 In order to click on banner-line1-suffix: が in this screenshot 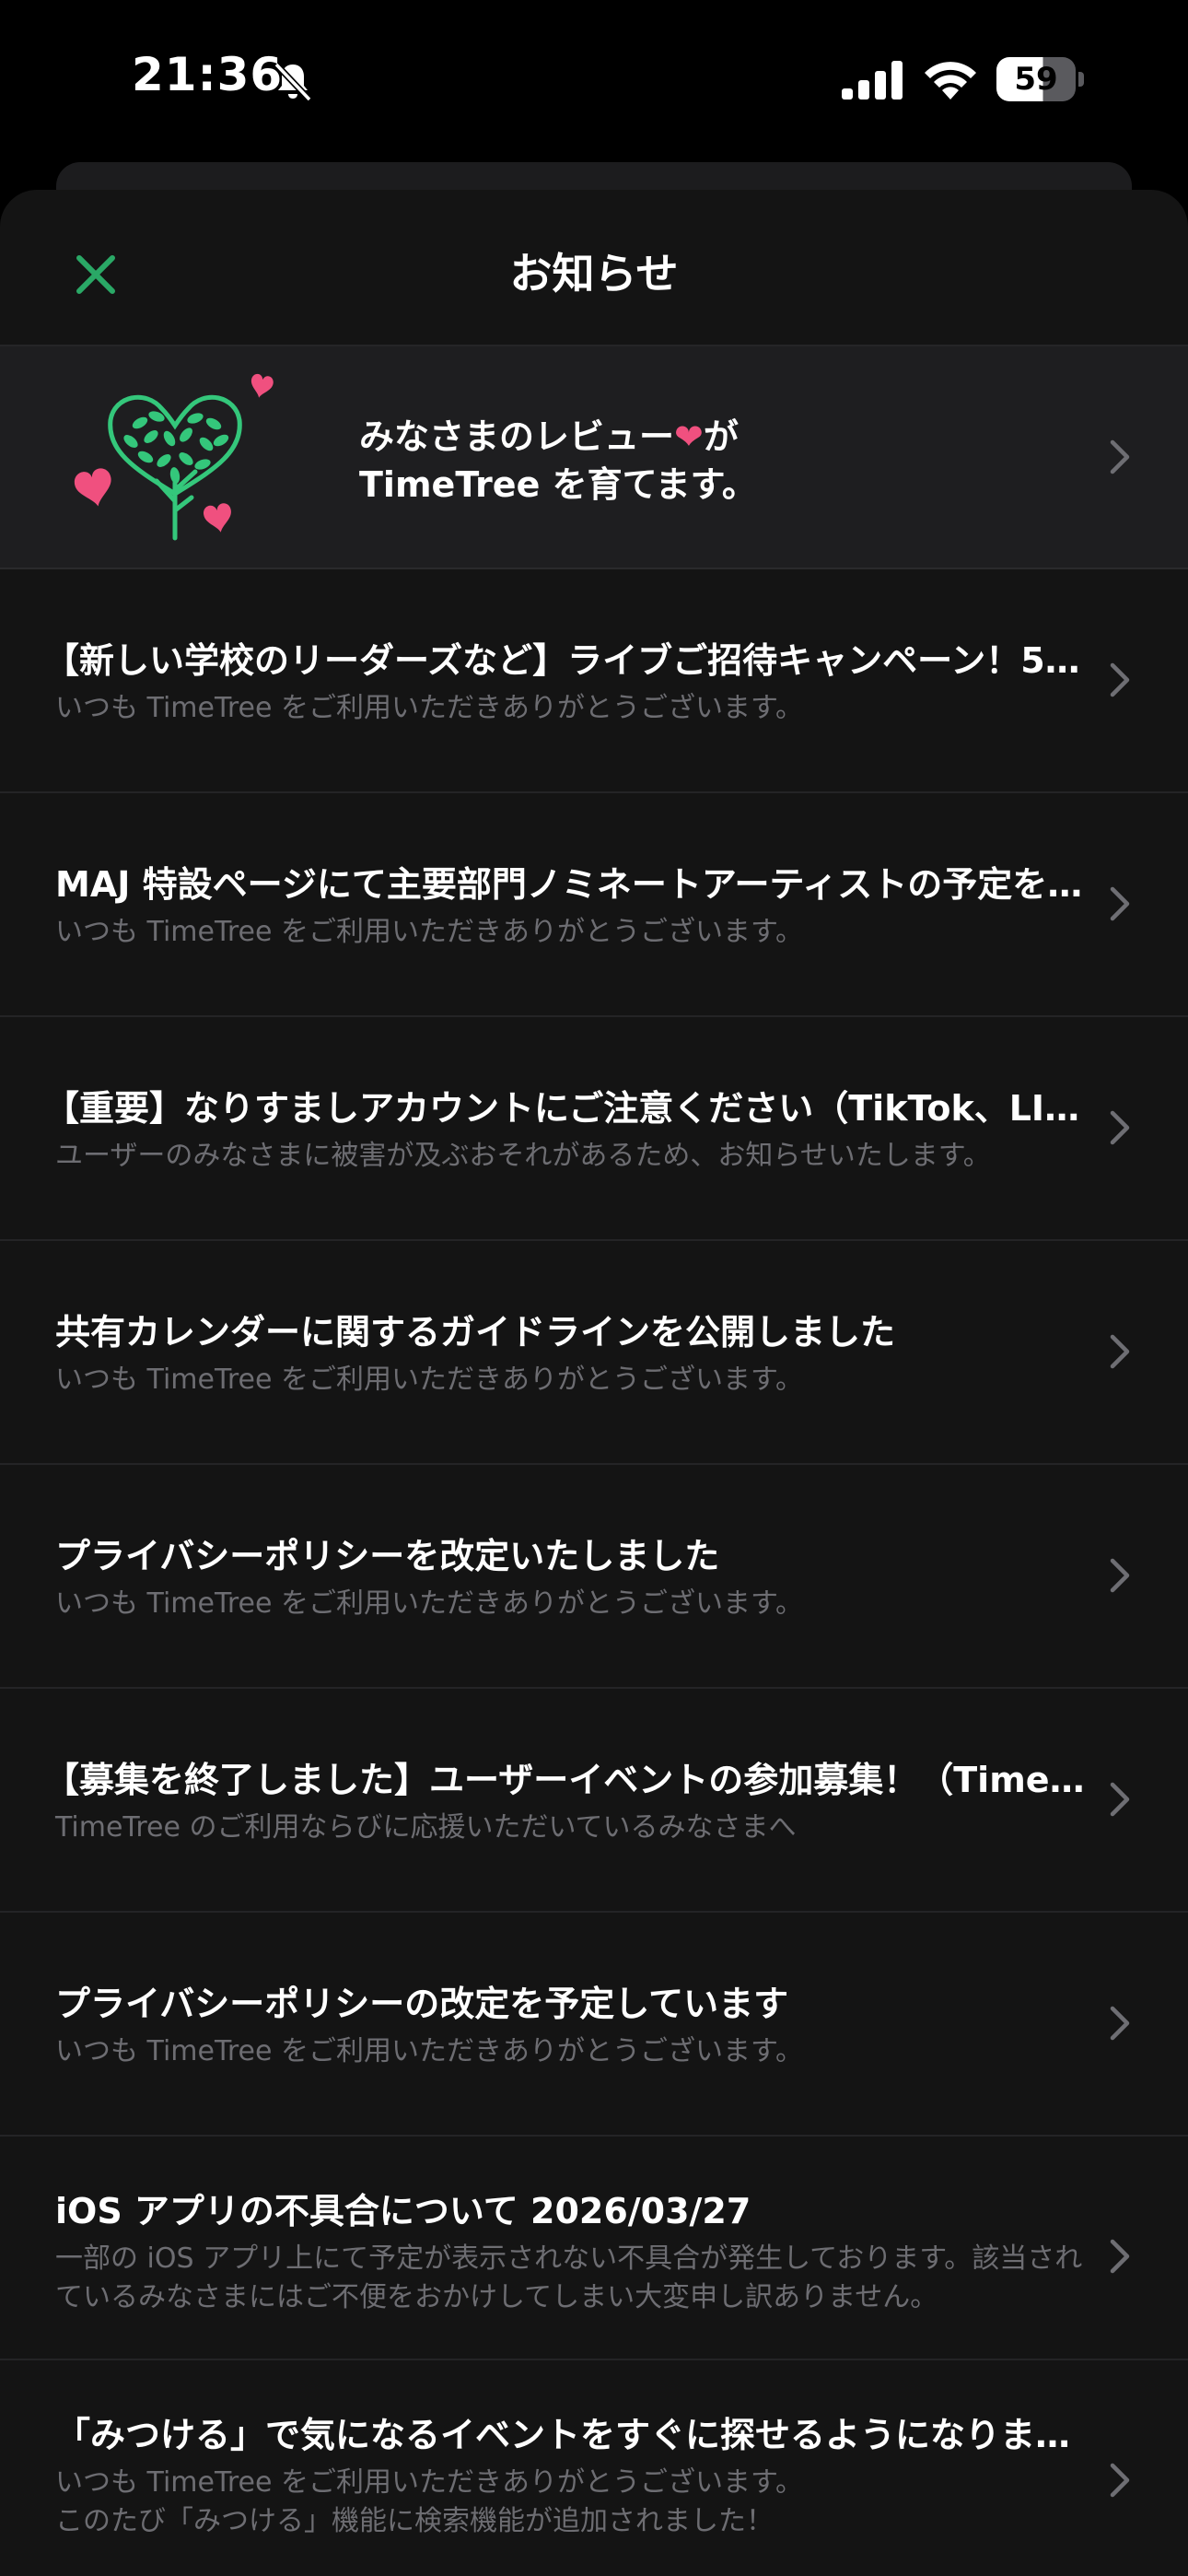, I will do `click(721, 436)`.